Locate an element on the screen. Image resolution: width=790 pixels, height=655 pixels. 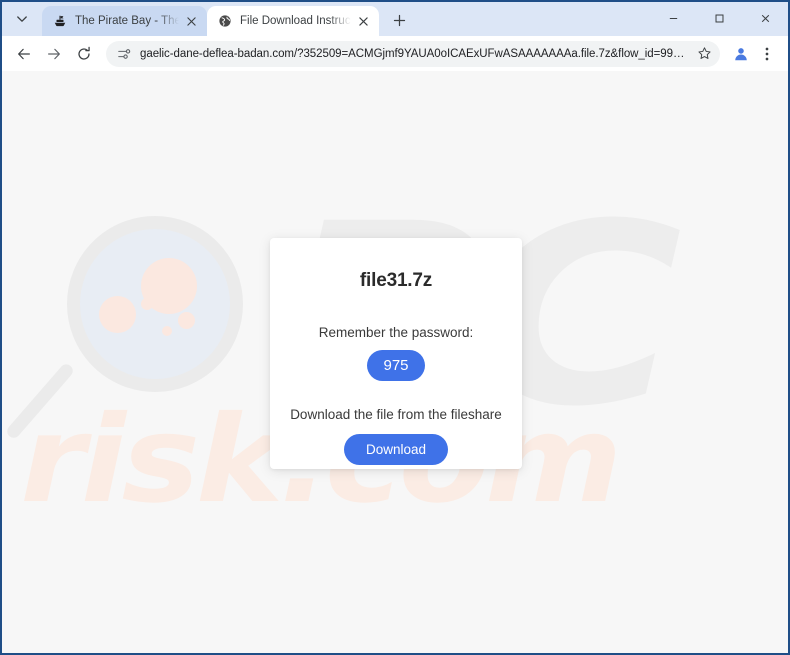
reload-button is located at coordinates (84, 54).